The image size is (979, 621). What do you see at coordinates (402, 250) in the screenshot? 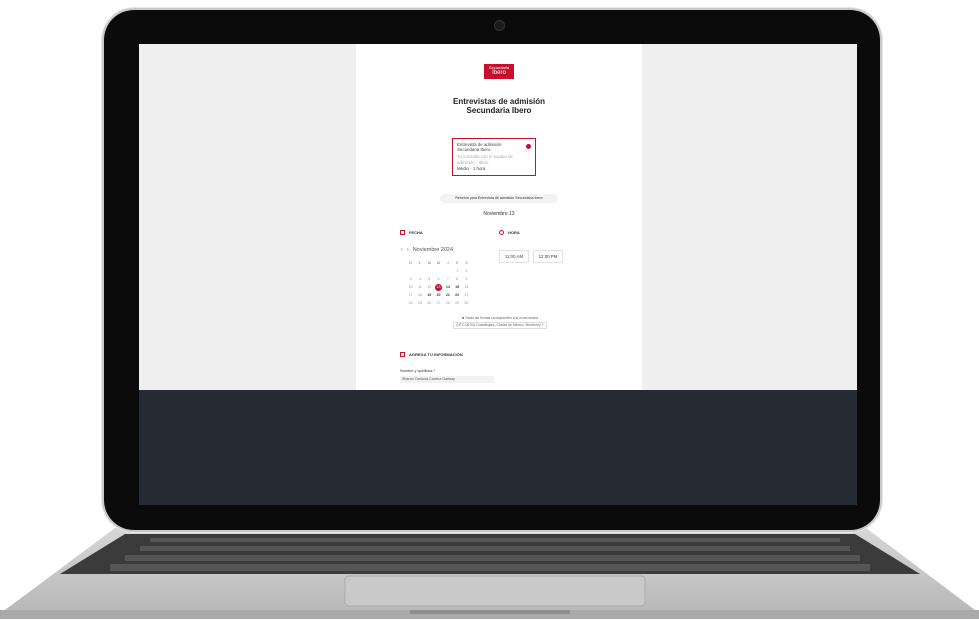
I see `prev-month-icon: ‹` at bounding box center [402, 250].